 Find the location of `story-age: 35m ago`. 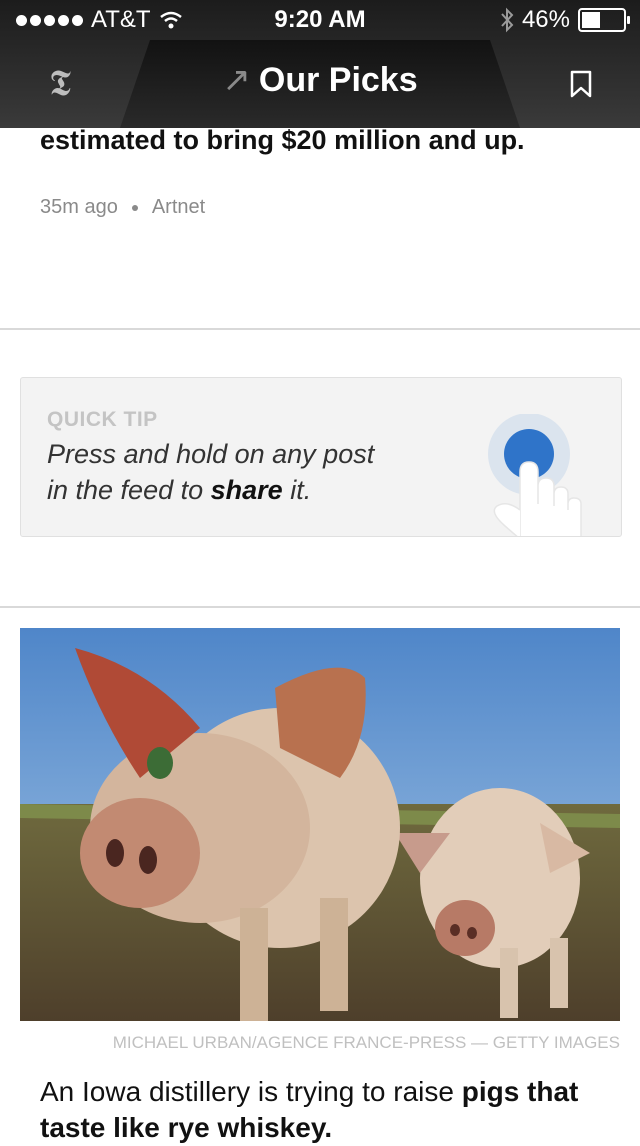

story-age: 35m ago is located at coordinates (79, 207).